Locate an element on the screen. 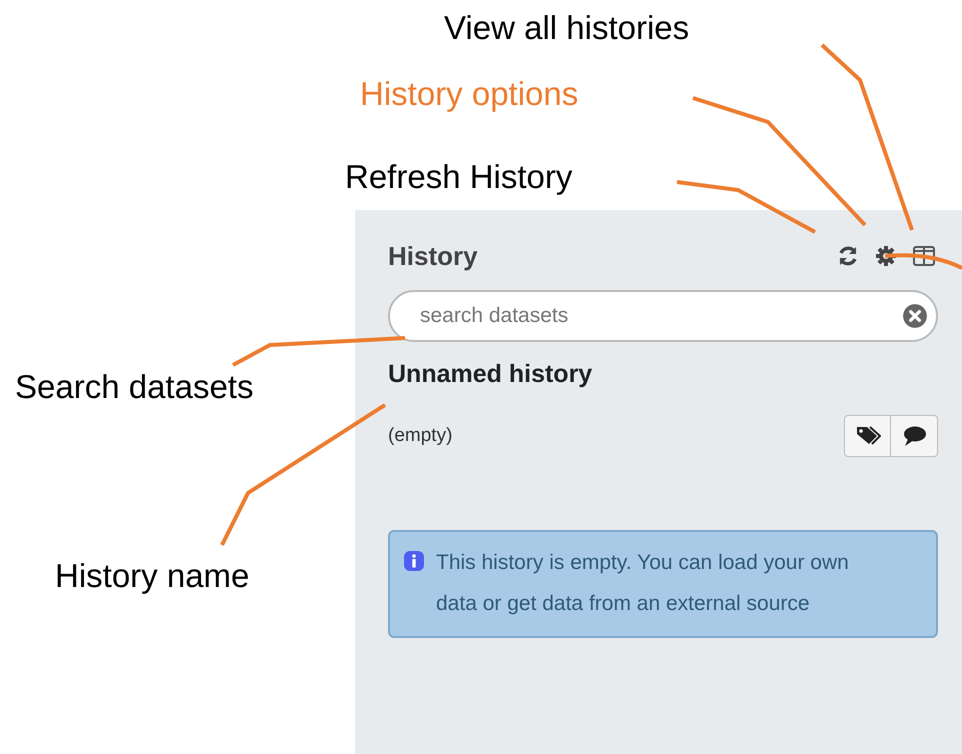 Image resolution: width=962 pixels, height=754 pixels. tags-icon is located at coordinates (867, 436).